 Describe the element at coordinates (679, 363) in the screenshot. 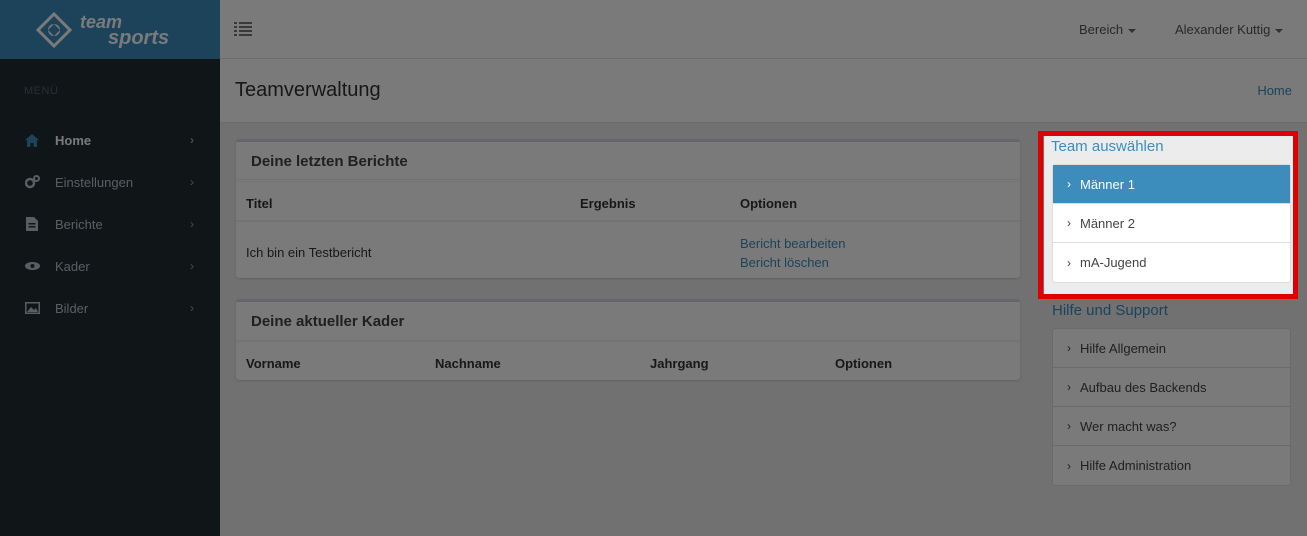

I see `column-header-year: Jahrgang` at that location.